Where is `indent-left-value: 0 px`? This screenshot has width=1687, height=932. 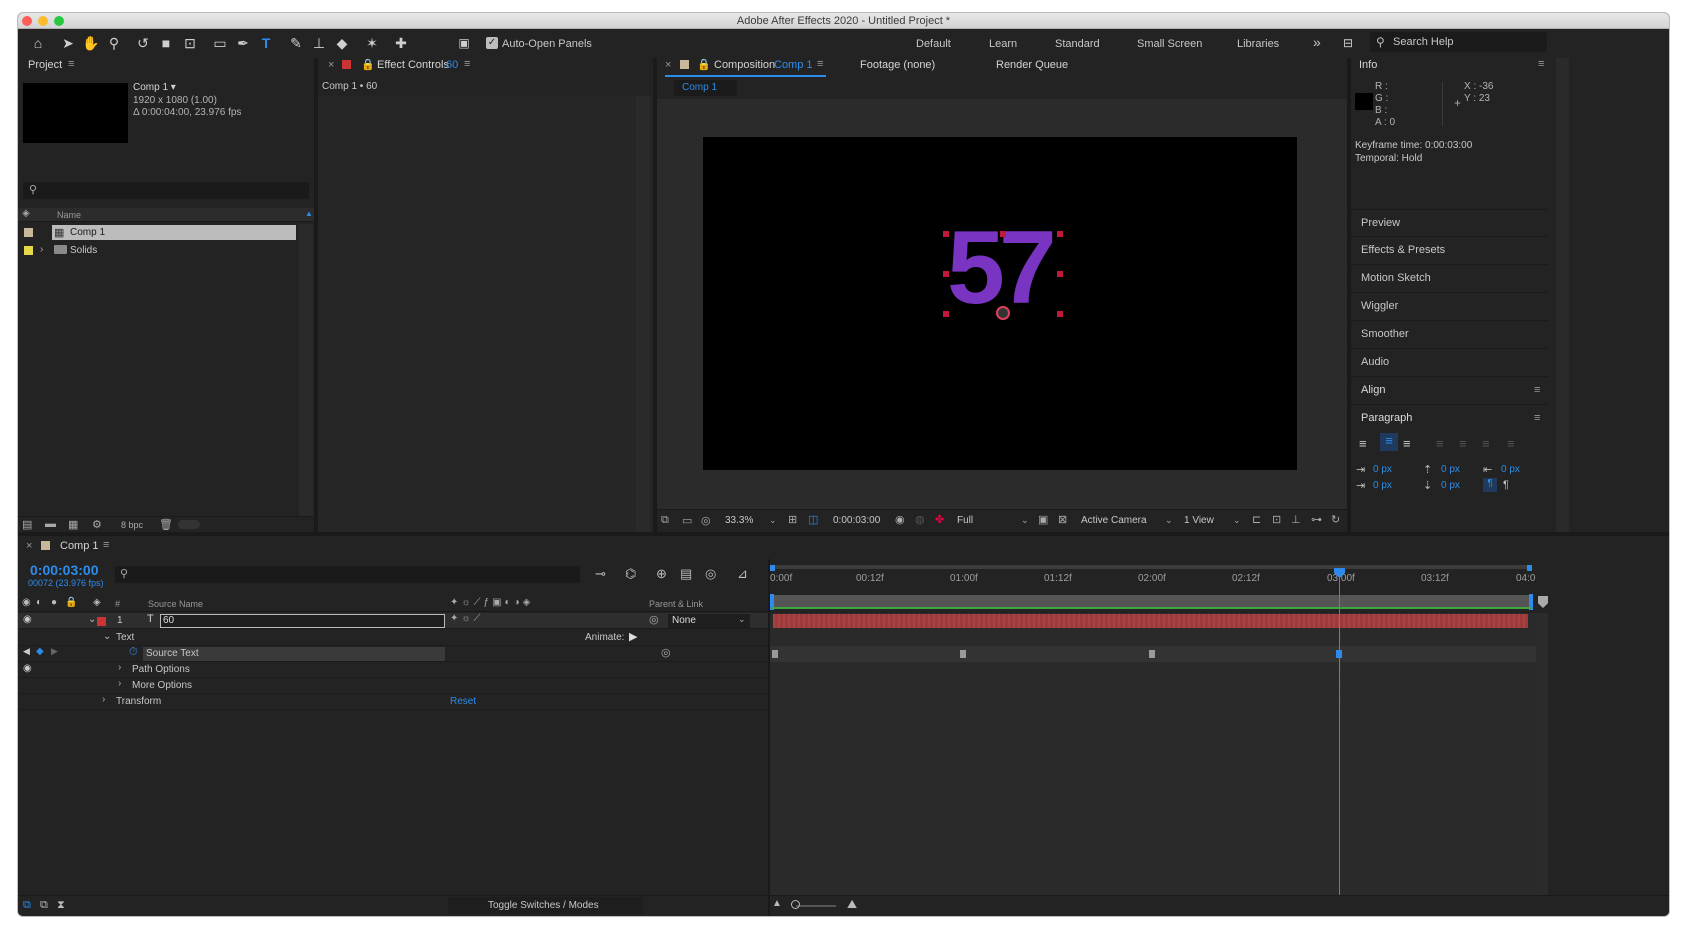
indent-left-value: 0 px is located at coordinates (1382, 469).